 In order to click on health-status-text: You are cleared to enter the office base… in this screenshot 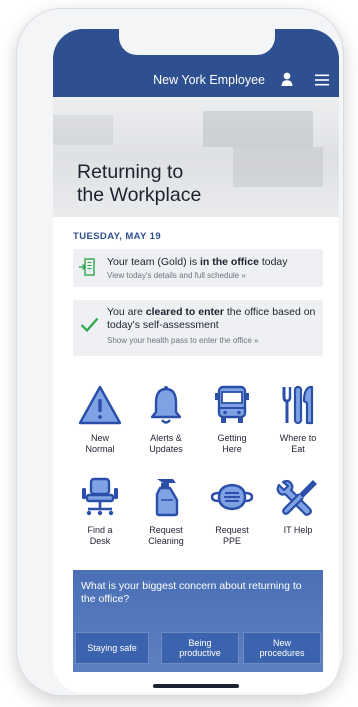, I will do `click(213, 319)`.